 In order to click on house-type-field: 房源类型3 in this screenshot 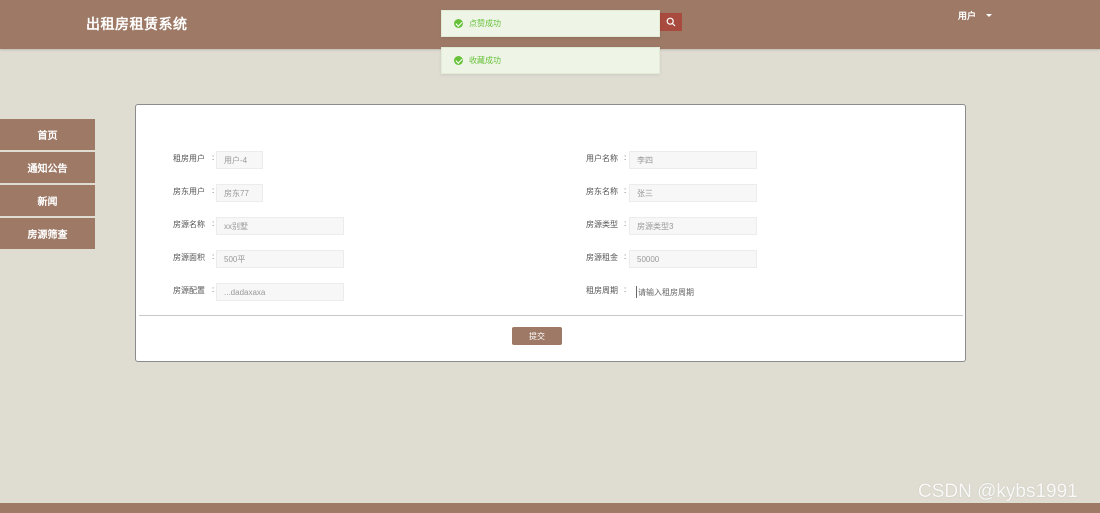, I will do `click(693, 226)`.